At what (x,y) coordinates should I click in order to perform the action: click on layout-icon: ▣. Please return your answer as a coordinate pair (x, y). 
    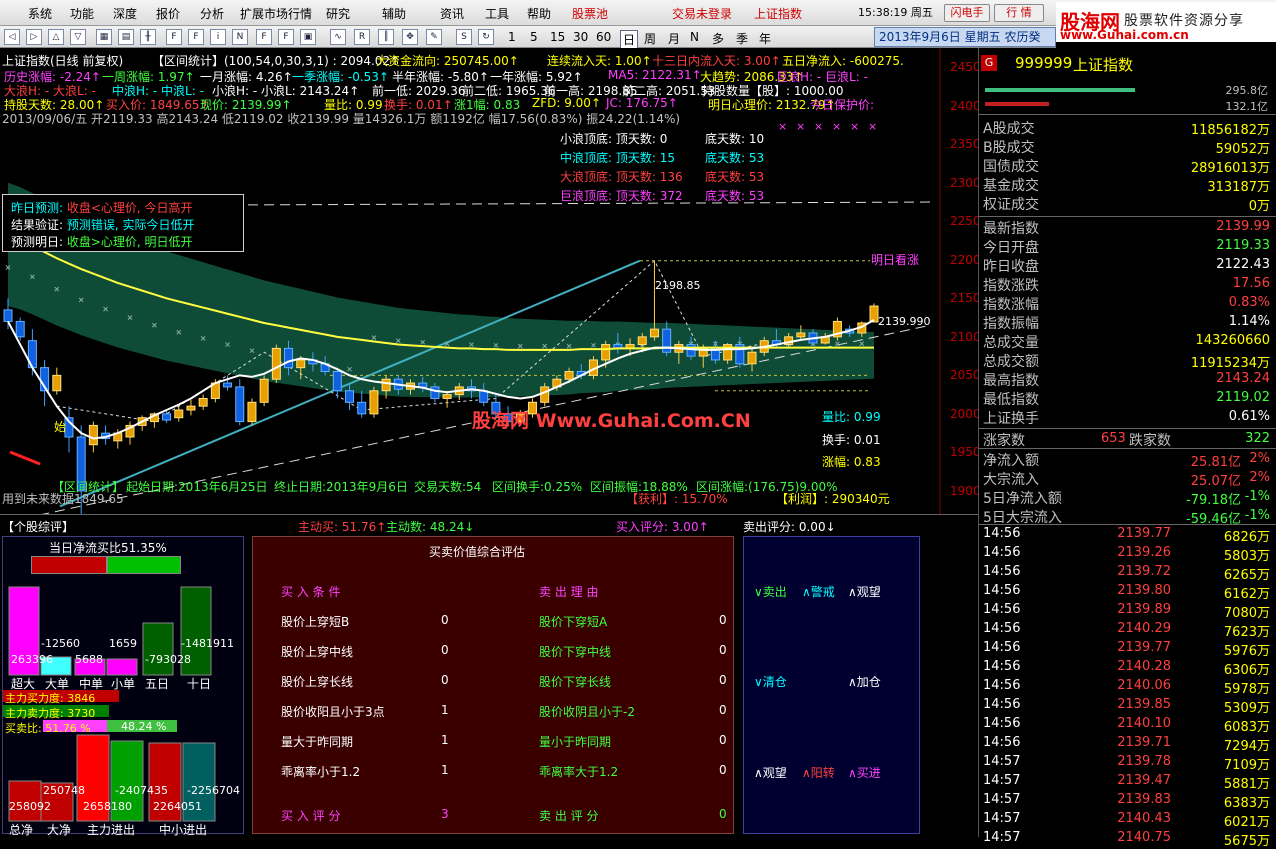
    Looking at the image, I should click on (308, 37).